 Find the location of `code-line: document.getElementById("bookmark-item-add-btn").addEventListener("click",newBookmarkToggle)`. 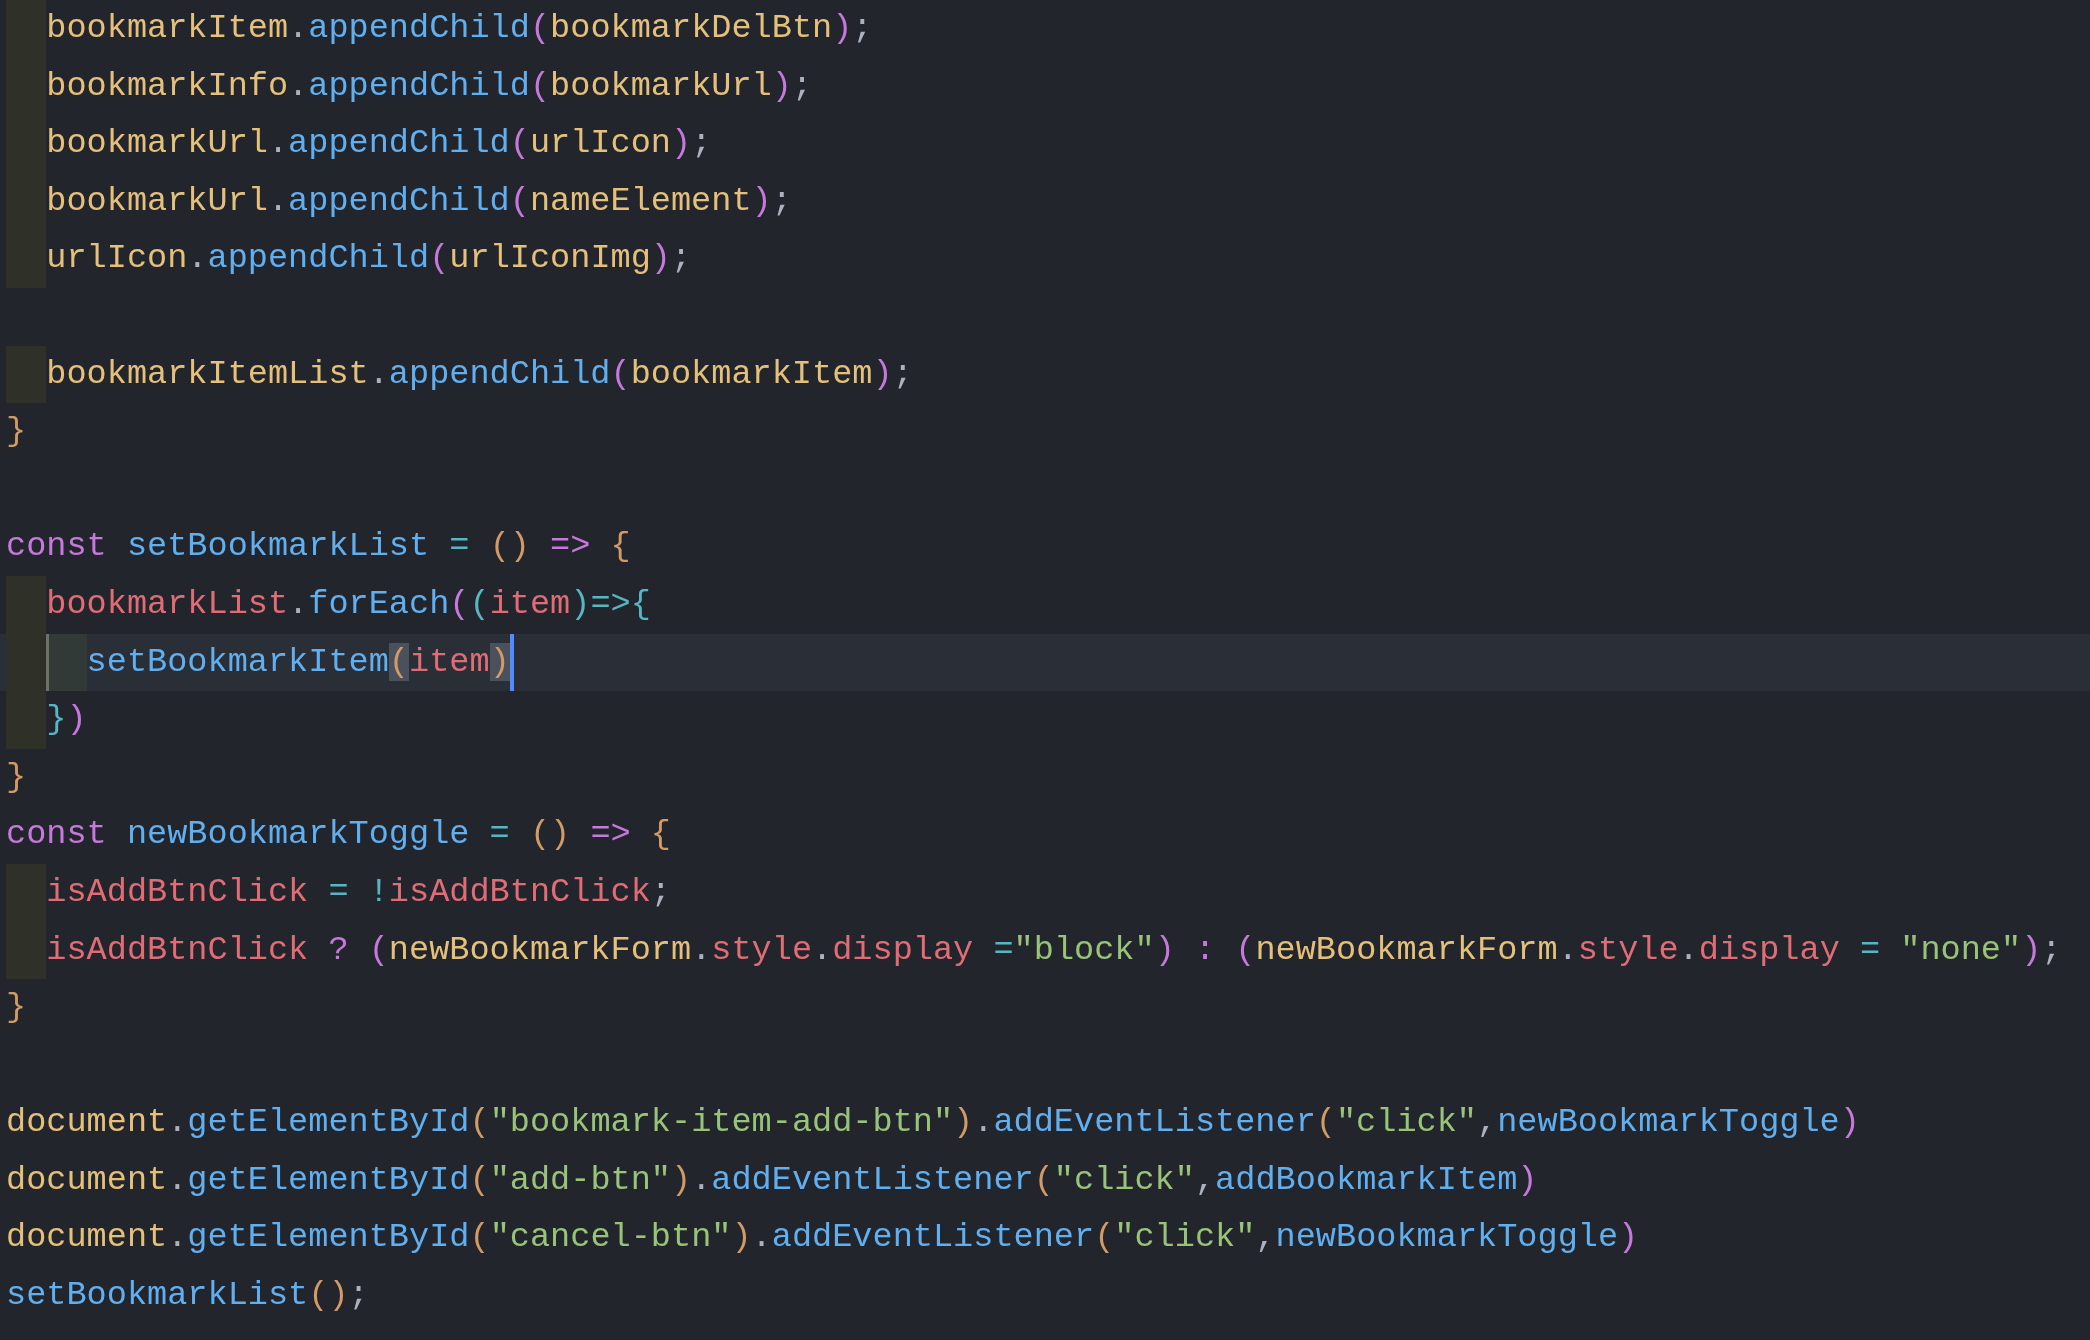

code-line: document.getElementById("bookmark-item-add-btn").addEventListener("click",newBookmarkToggle) is located at coordinates (933, 1123).